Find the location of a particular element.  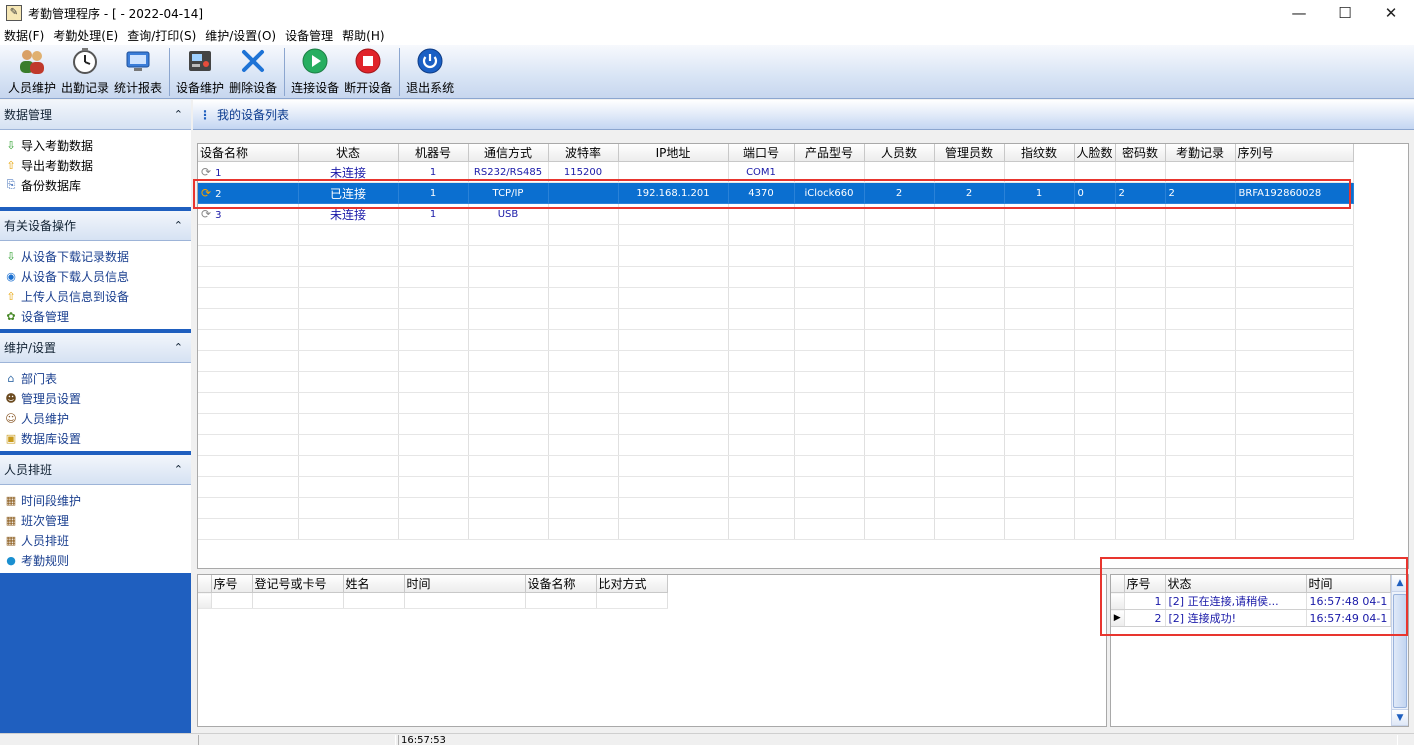

device-maintenance-button: 设备维护 is located at coordinates (200, 71).